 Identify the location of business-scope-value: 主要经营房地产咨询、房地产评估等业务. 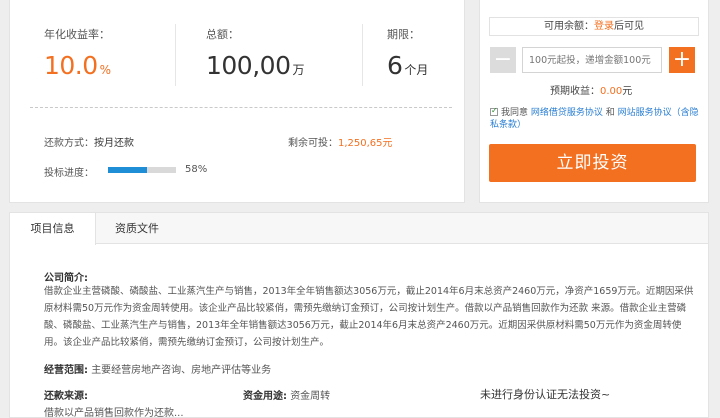
(181, 370).